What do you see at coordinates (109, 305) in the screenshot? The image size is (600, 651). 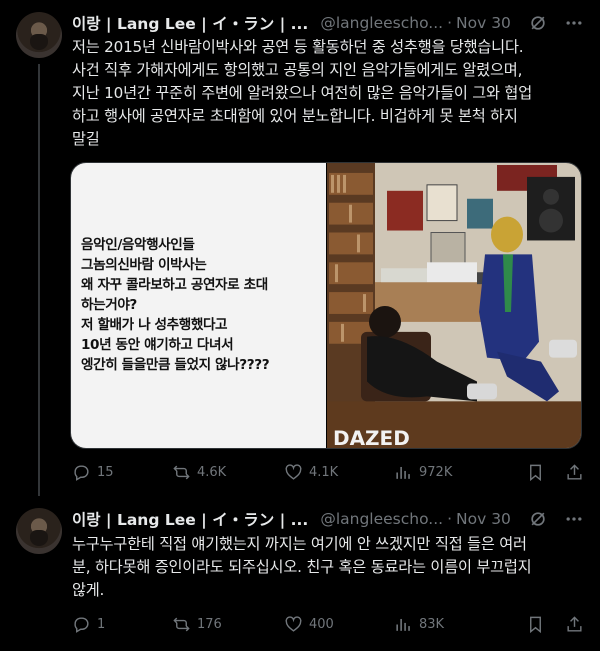 I see `note-line: 하는거야?` at bounding box center [109, 305].